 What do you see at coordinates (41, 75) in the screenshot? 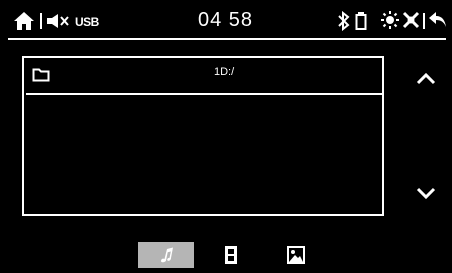
I see `folder-icon` at bounding box center [41, 75].